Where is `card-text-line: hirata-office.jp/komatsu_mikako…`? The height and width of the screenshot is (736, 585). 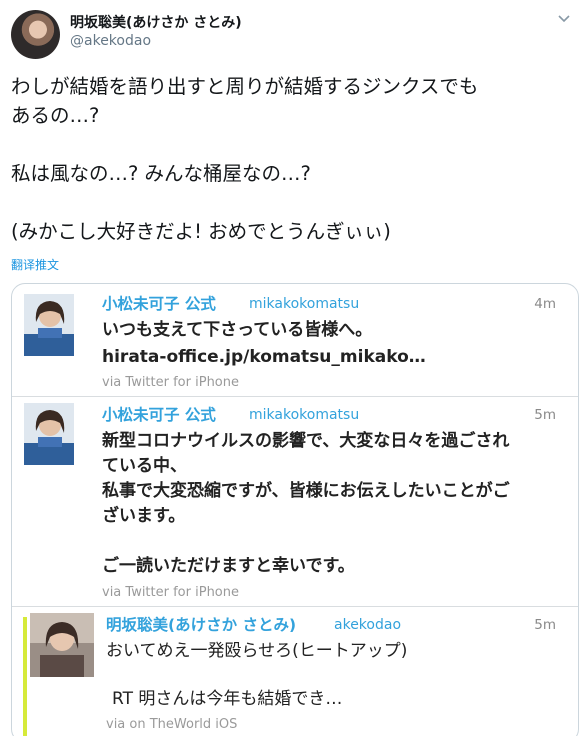
card-text-line: hirata-office.jp/komatsu_mikako… is located at coordinates (264, 357).